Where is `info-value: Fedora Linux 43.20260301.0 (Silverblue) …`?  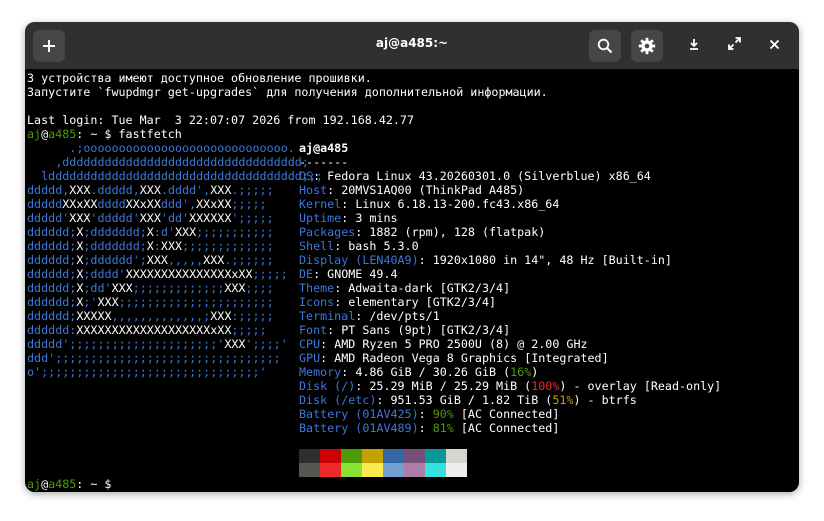
info-value: Fedora Linux 43.20260301.0 (Silverblue) … is located at coordinates (489, 176).